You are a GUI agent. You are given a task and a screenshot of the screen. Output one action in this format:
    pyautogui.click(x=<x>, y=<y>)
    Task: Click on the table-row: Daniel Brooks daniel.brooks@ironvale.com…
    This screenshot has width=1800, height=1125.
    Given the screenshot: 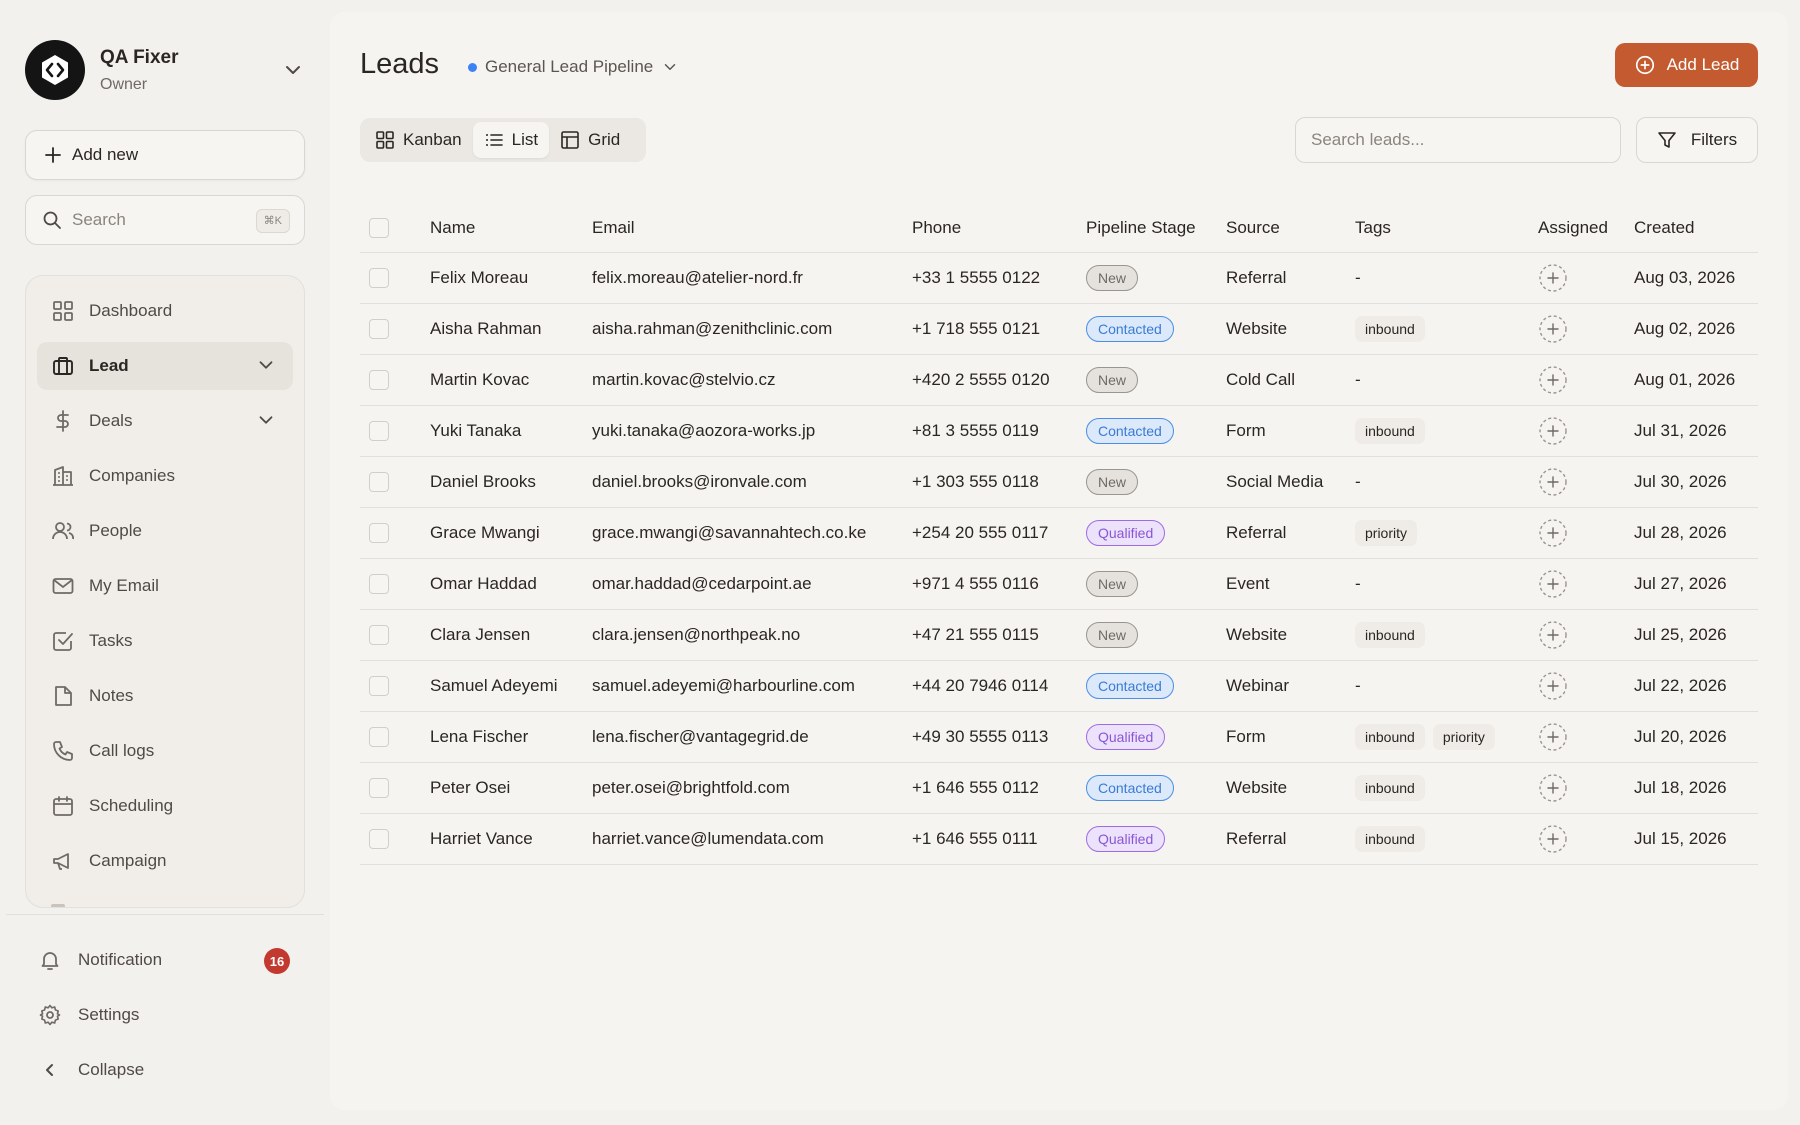 What is the action you would take?
    pyautogui.click(x=1059, y=482)
    